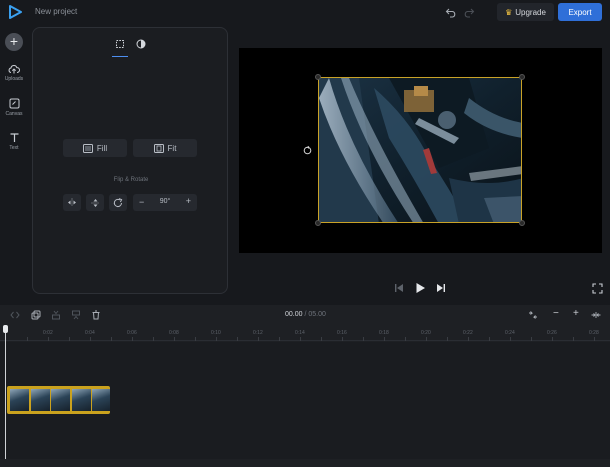  What do you see at coordinates (533, 315) in the screenshot?
I see `fit-timeline-icon` at bounding box center [533, 315].